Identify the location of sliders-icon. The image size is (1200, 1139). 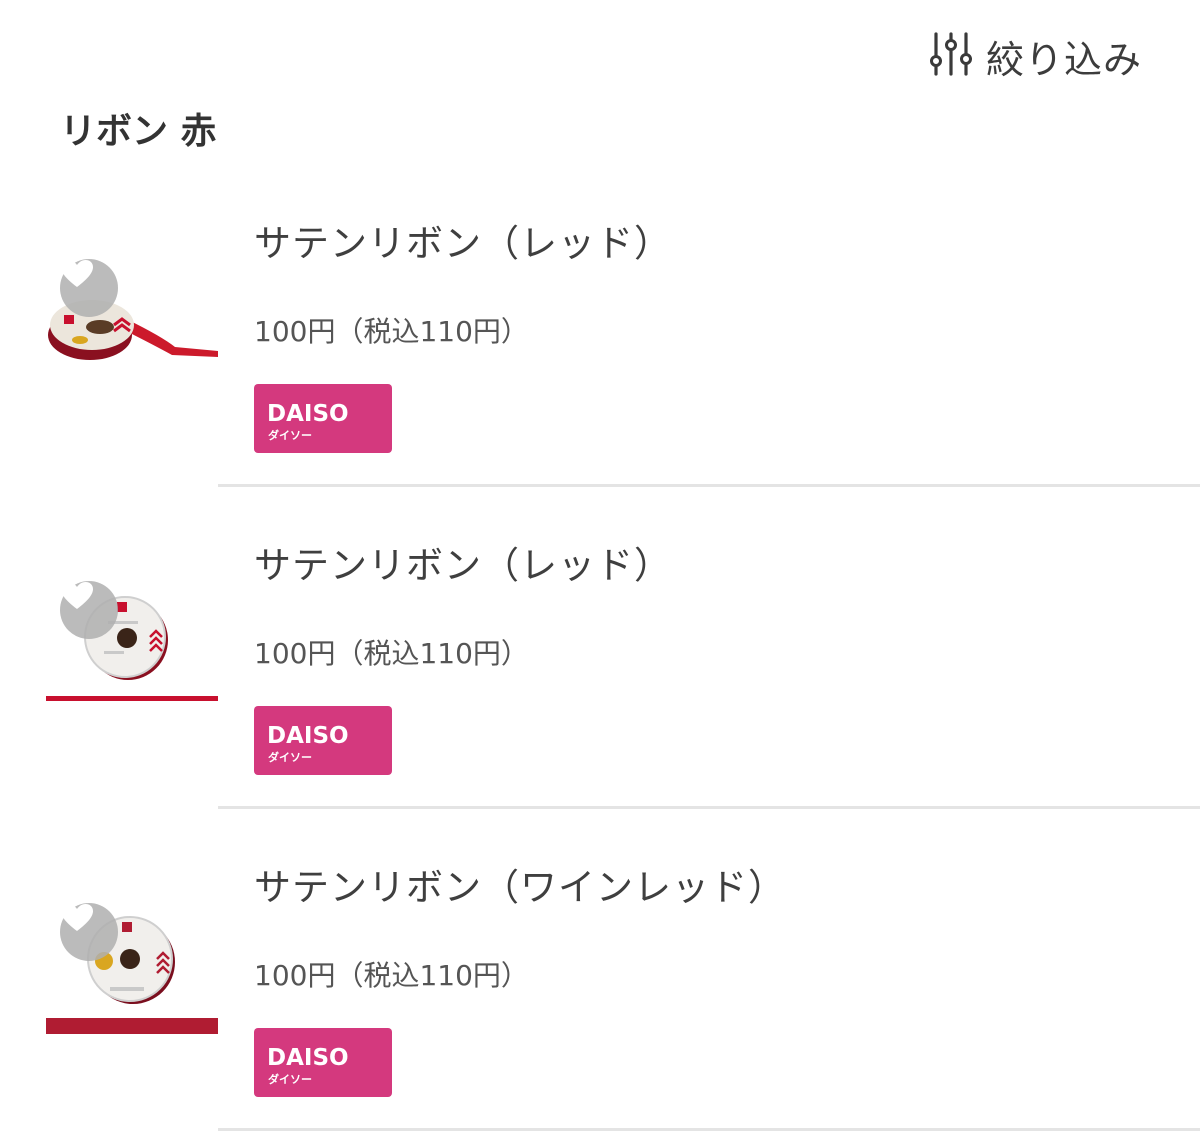
(950, 56).